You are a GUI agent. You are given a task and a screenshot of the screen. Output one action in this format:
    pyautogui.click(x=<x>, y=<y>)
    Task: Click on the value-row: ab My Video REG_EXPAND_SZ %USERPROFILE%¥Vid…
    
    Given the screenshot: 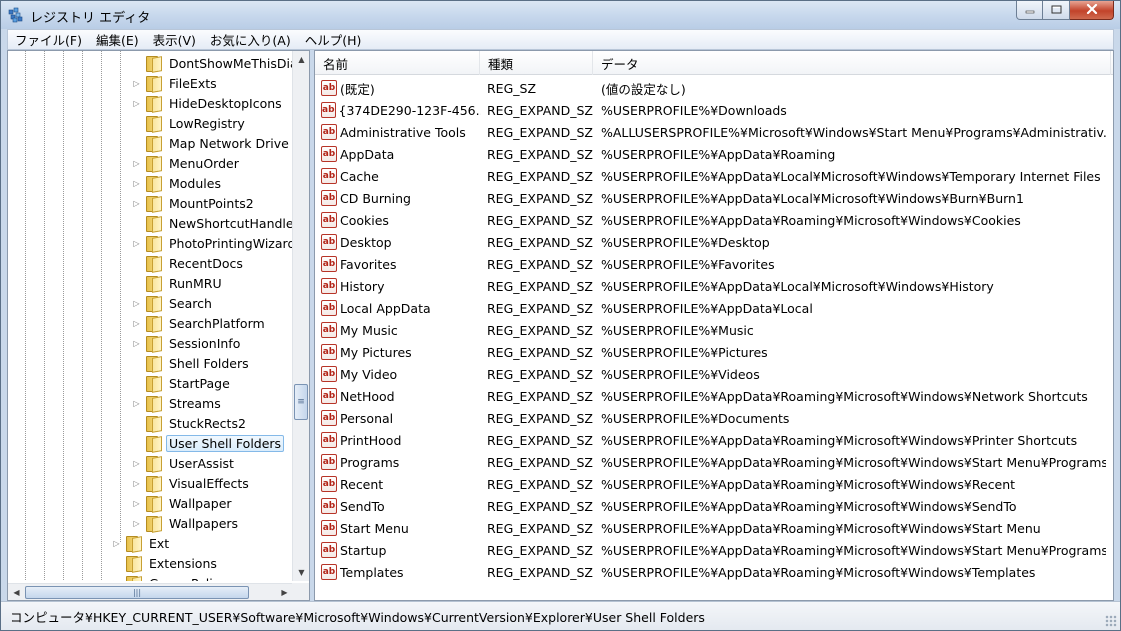 What is the action you would take?
    pyautogui.click(x=714, y=374)
    